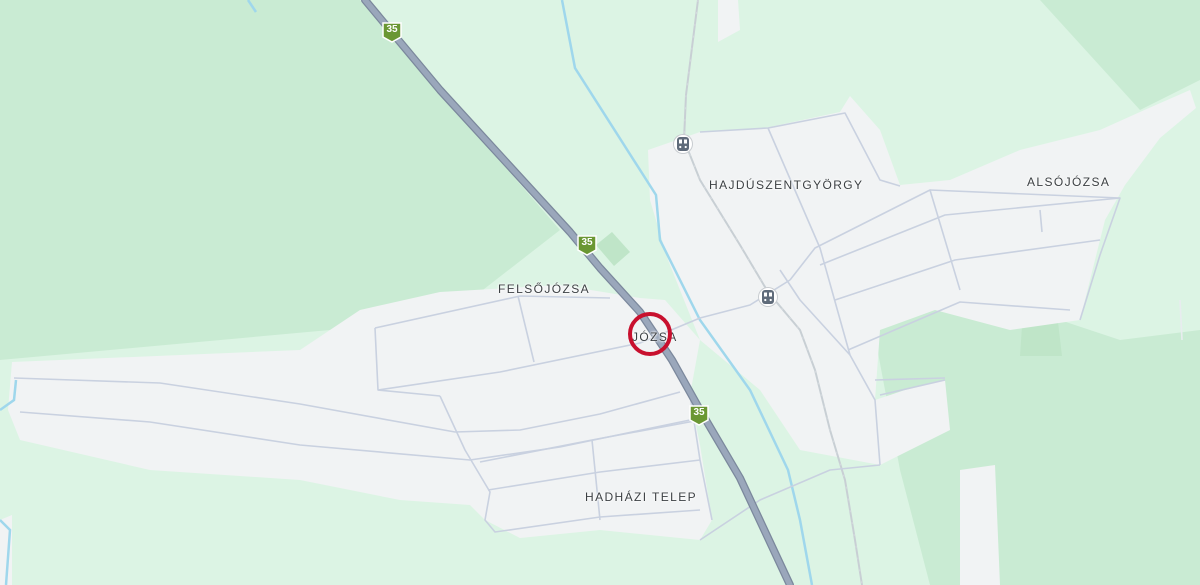  Describe the element at coordinates (1068, 182) in the screenshot. I see `place-label-alsojozsa: ALSÓJÓZSA` at that location.